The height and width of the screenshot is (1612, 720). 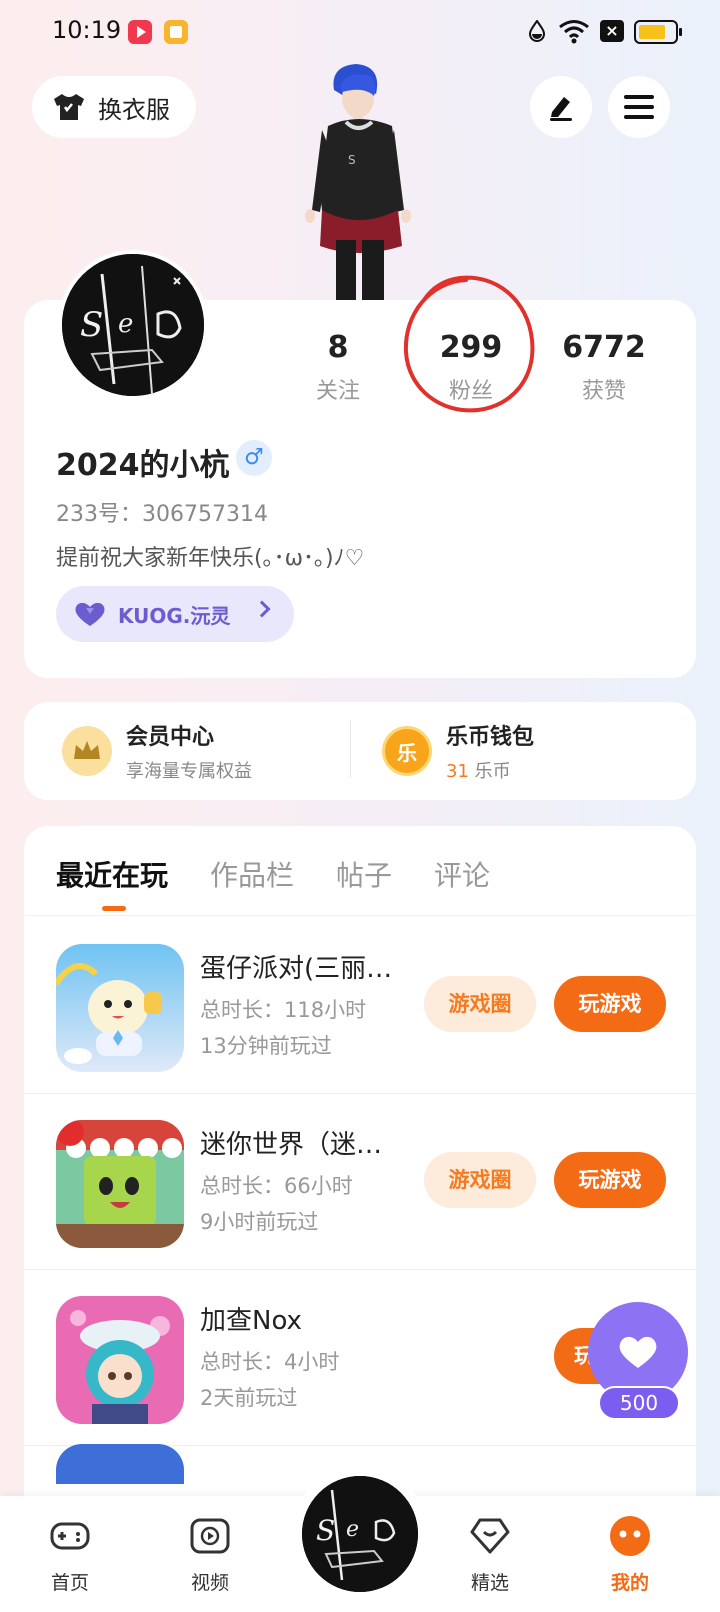 What do you see at coordinates (209, 1583) in the screenshot?
I see `nav-video-label: 视频` at bounding box center [209, 1583].